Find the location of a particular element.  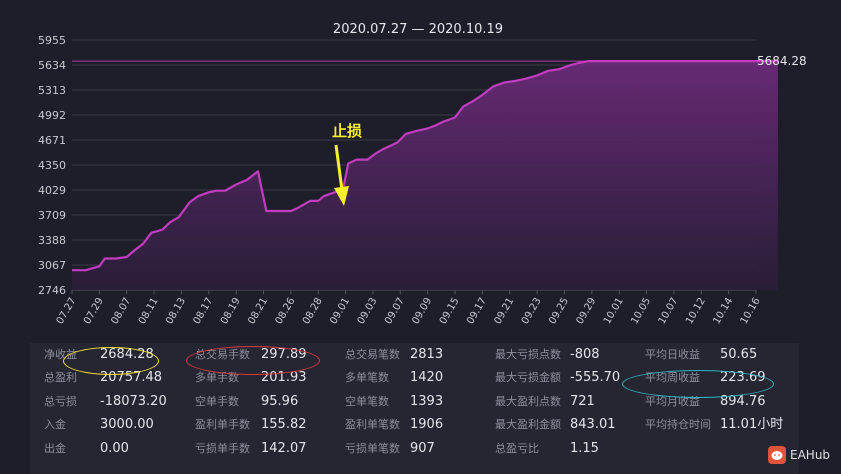

stat-value: 1420 is located at coordinates (427, 378).